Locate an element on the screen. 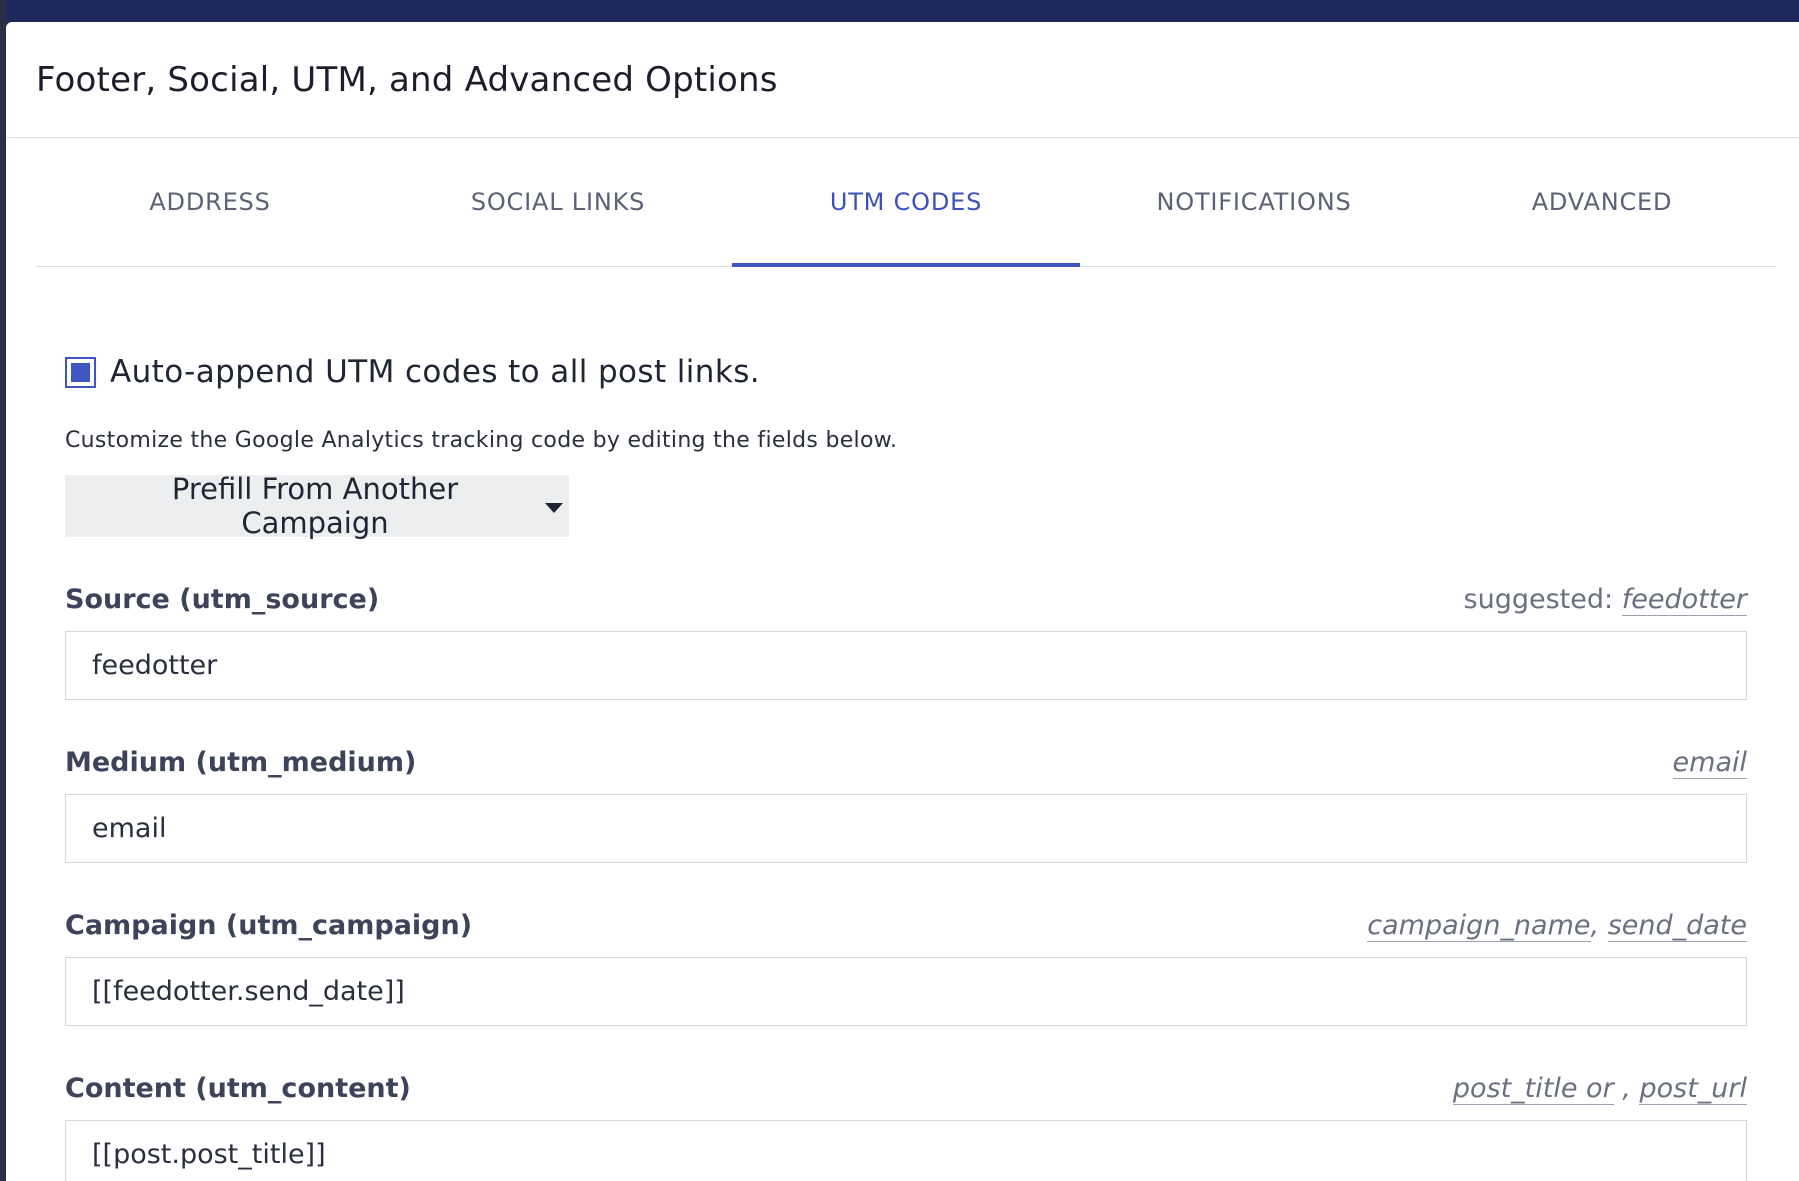 The width and height of the screenshot is (1799, 1181). prefill-campaign-button: Prefill From Another Campaign is located at coordinates (317, 506).